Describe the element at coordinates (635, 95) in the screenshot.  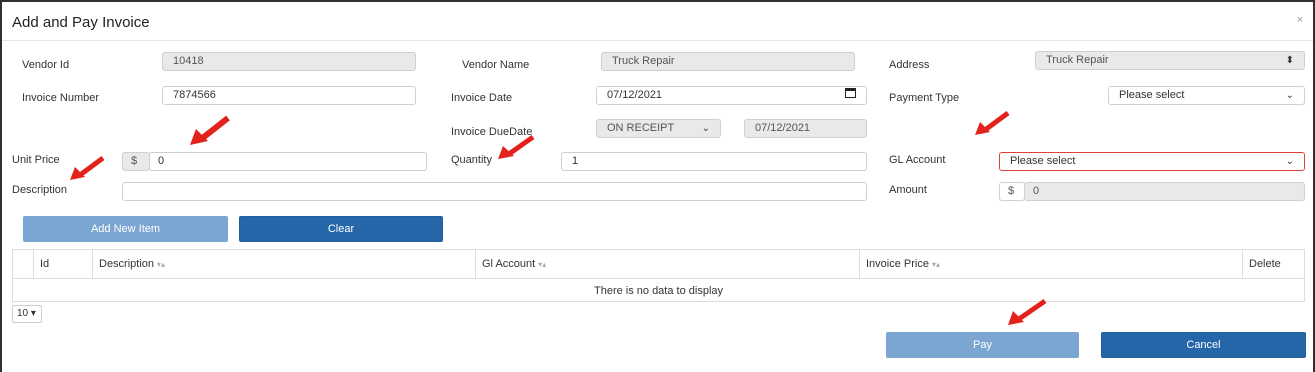
I see `invoice-date-value: 07/12/2021` at that location.